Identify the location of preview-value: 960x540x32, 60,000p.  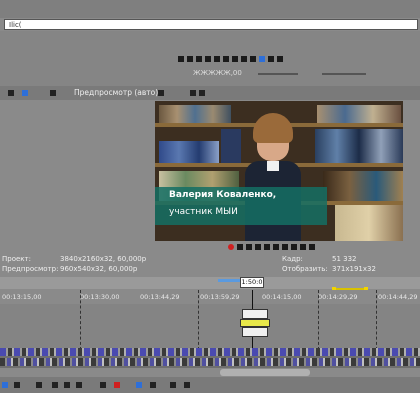
(99, 269).